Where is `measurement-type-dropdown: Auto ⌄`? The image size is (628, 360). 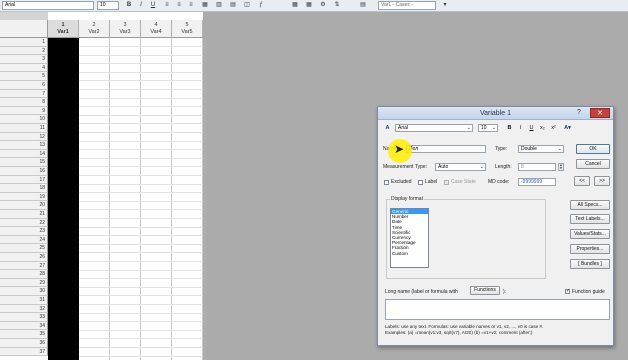 measurement-type-dropdown: Auto ⌄ is located at coordinates (460, 167).